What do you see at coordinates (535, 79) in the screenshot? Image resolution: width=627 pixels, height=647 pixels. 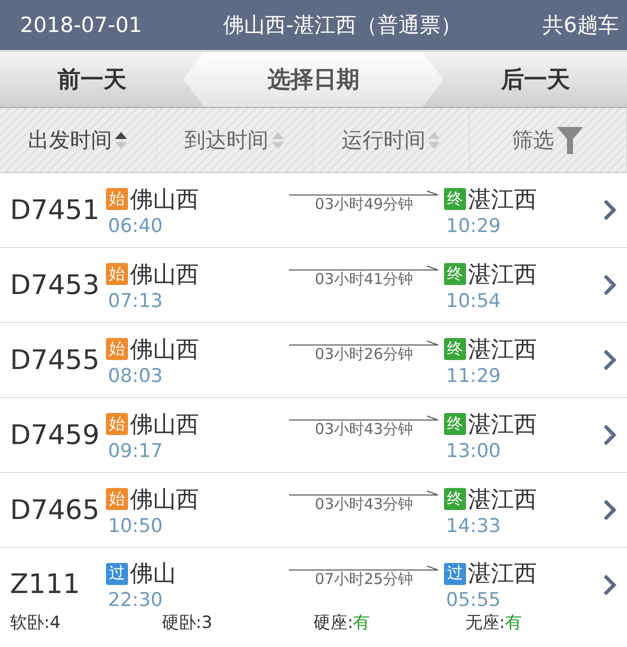 I see `next-day-button: 后一天` at bounding box center [535, 79].